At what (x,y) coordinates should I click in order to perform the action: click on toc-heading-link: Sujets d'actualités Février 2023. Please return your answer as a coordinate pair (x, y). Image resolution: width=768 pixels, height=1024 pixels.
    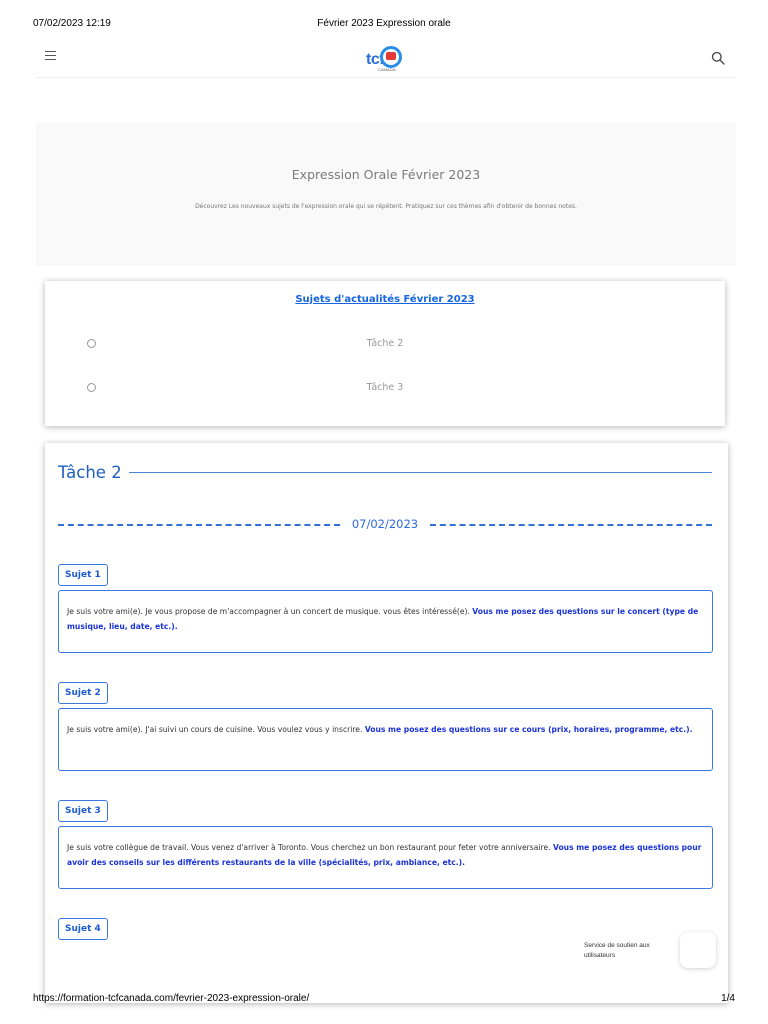
    Looking at the image, I should click on (385, 299).